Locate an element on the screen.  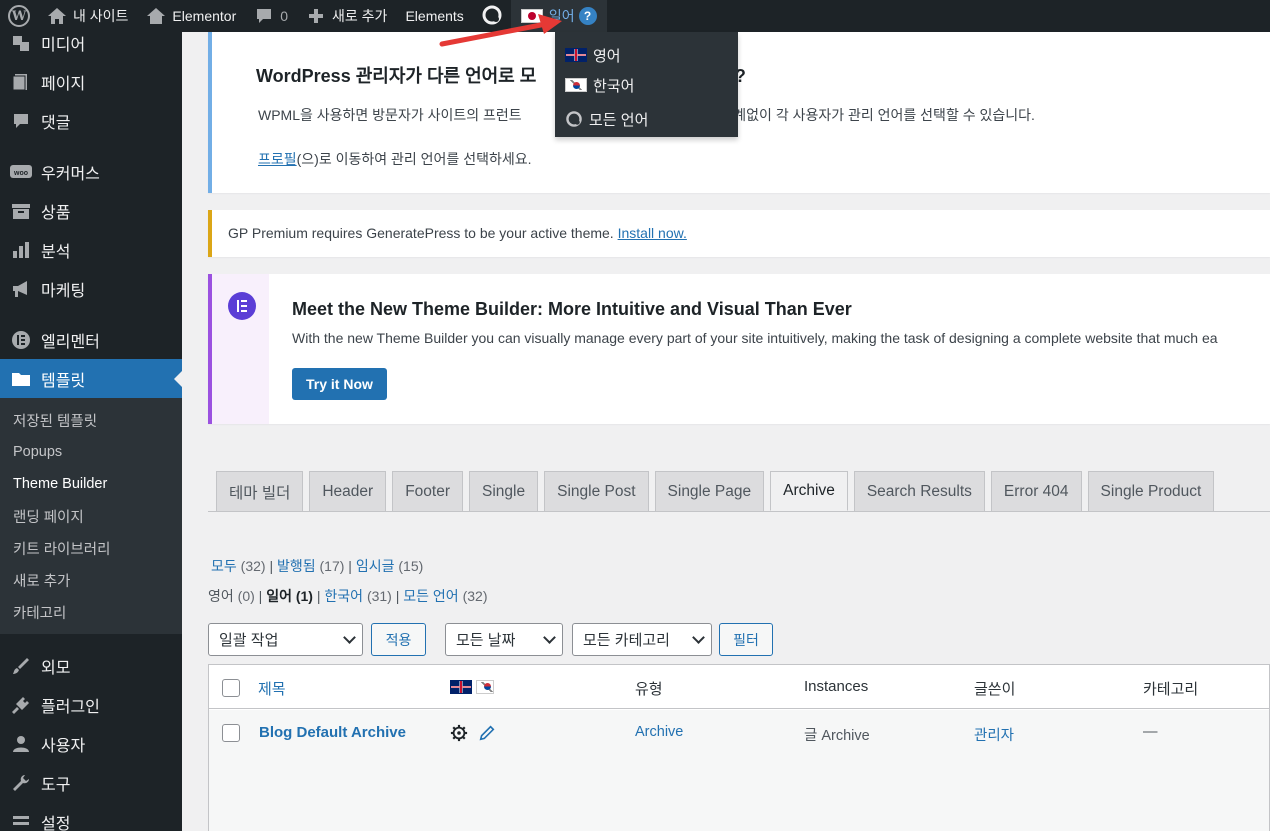
elementor-label: Elementor is located at coordinates (204, 16).